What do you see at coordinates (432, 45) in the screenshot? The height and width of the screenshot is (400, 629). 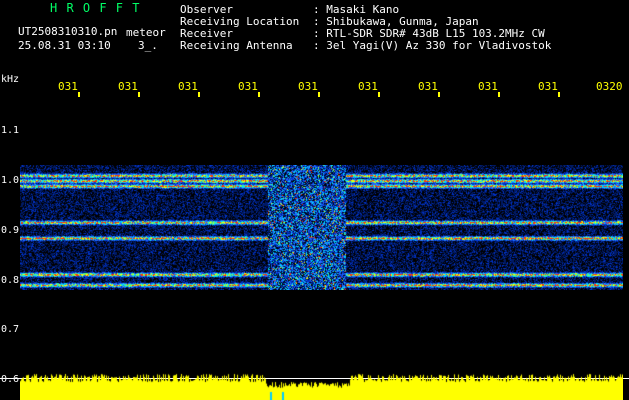 I see `antenna-value: : 3el Yagi(V) Az 330 for Vladivostok` at bounding box center [432, 45].